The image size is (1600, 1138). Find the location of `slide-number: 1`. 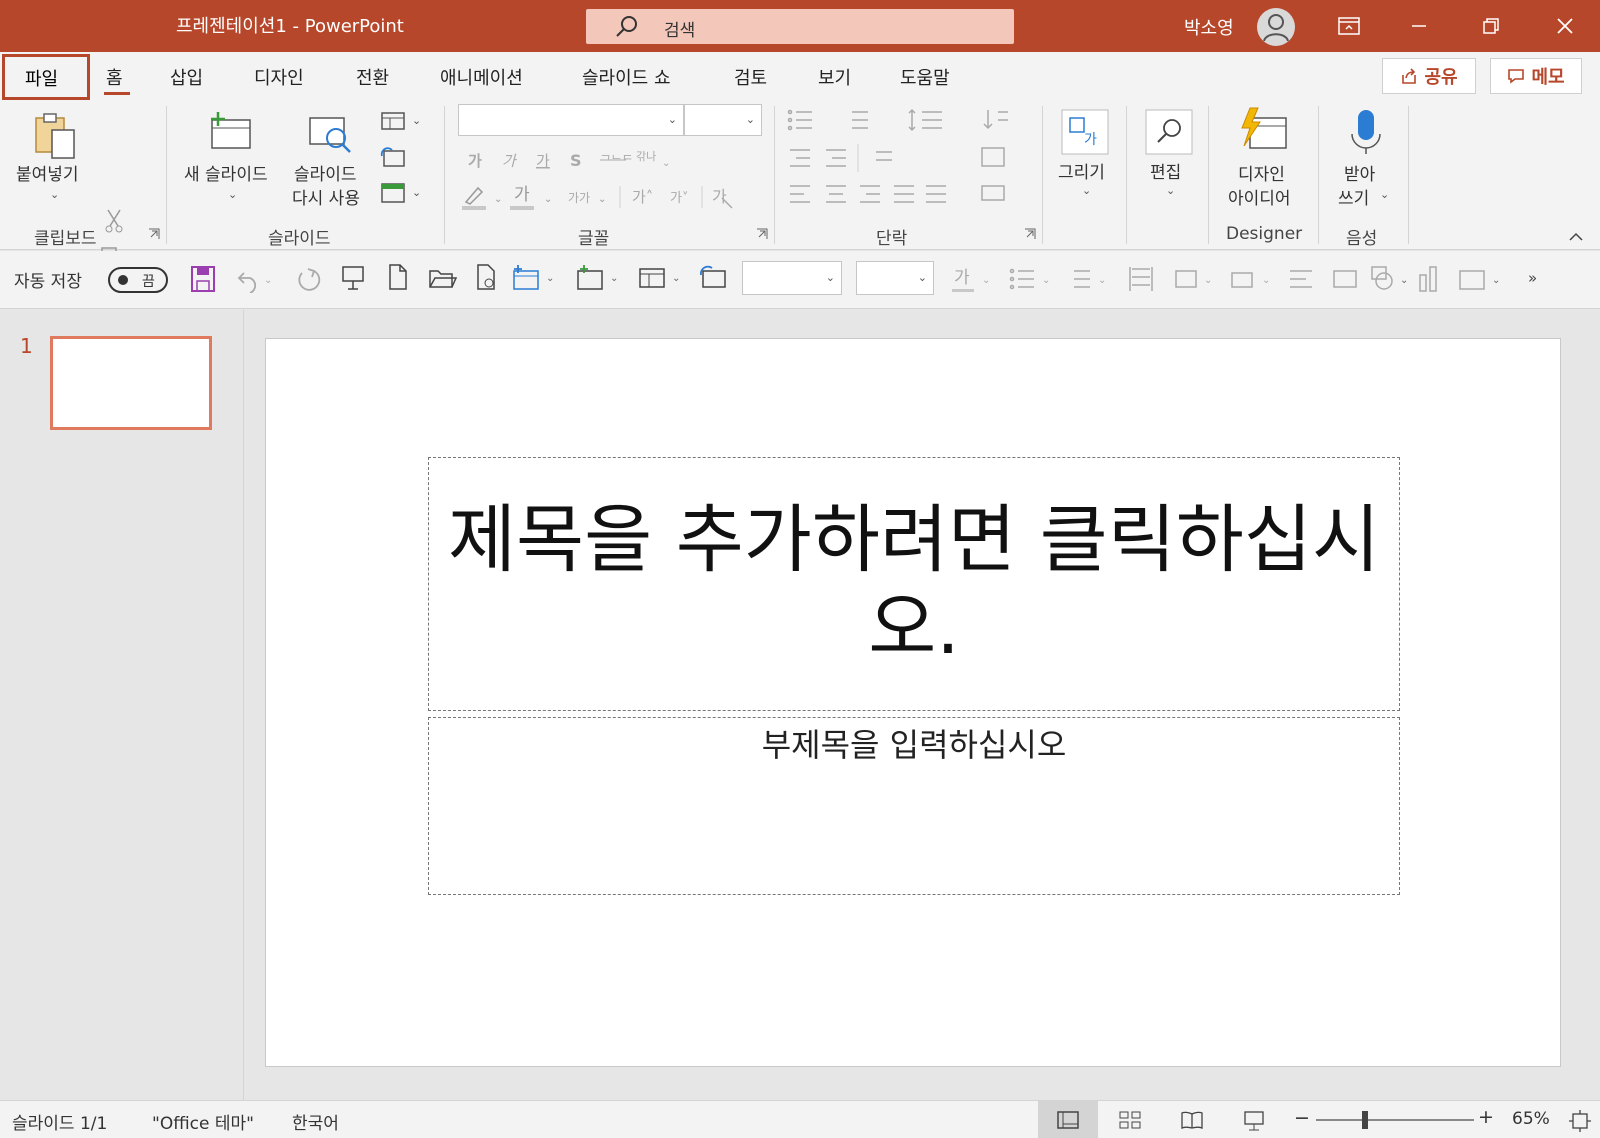

slide-number: 1 is located at coordinates (26, 346).